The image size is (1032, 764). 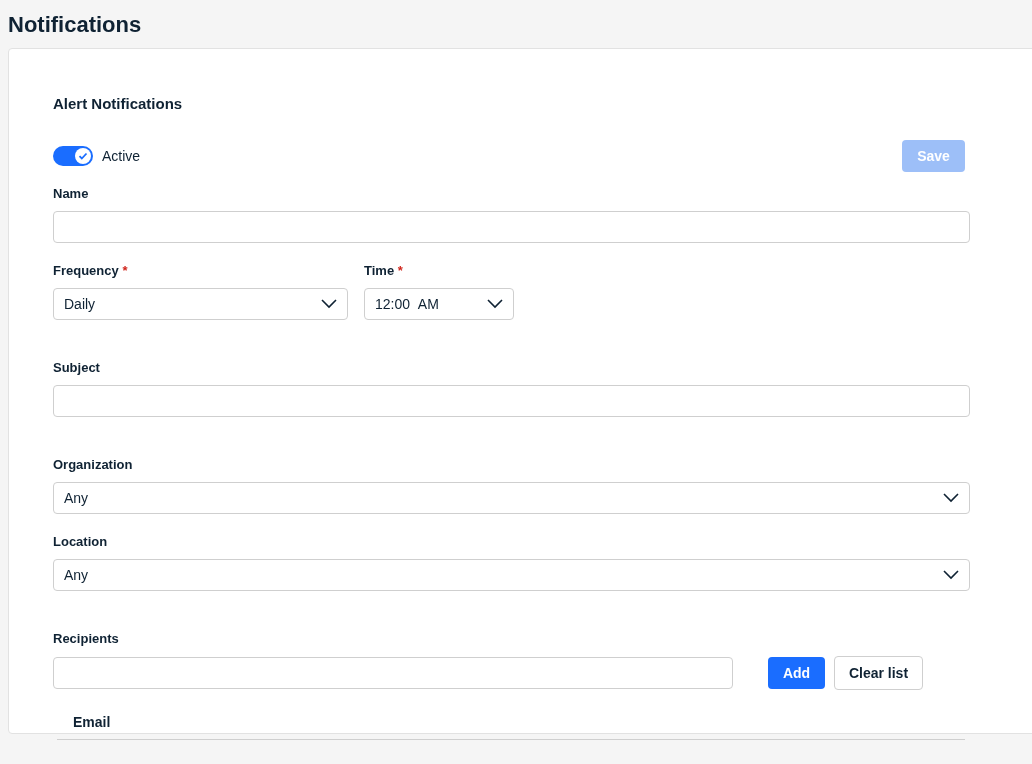 I want to click on location-select: Any, so click(x=511, y=575).